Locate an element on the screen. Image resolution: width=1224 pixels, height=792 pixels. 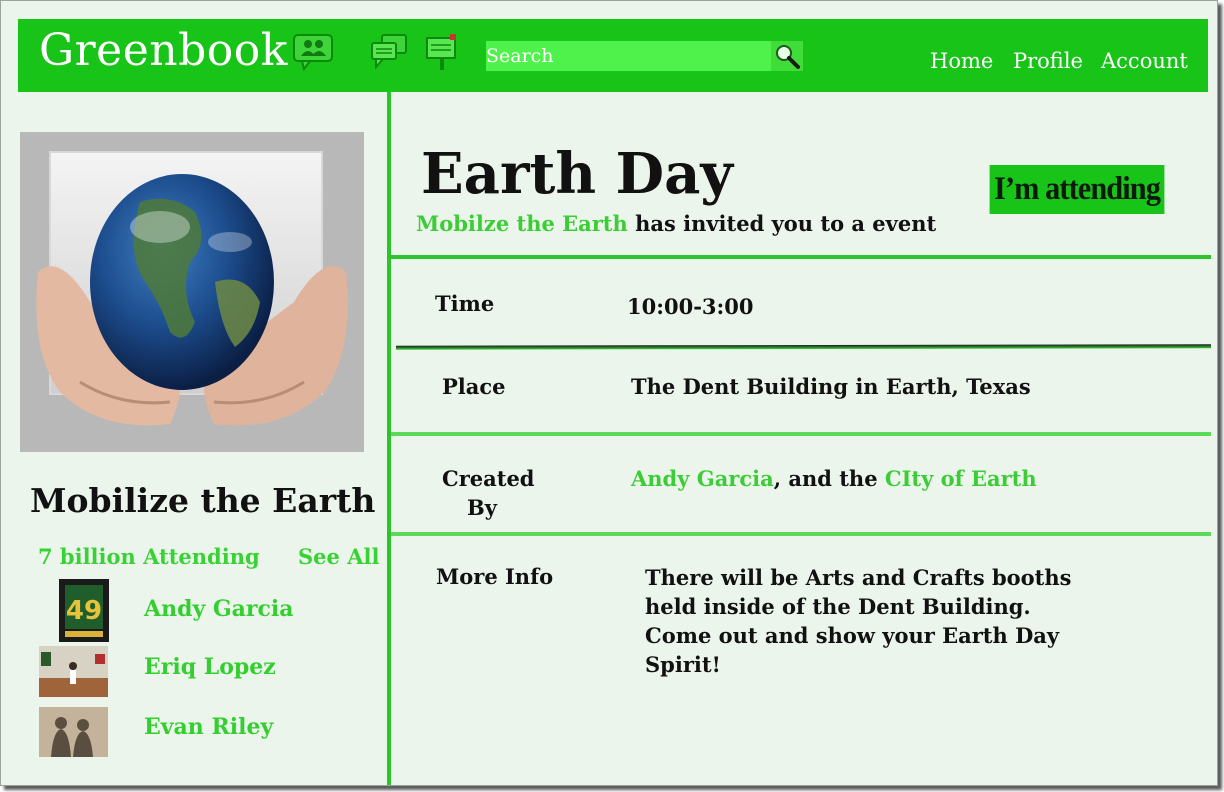
top-bar: Greenbook Search Home Profile Account is located at coordinates (613, 55).